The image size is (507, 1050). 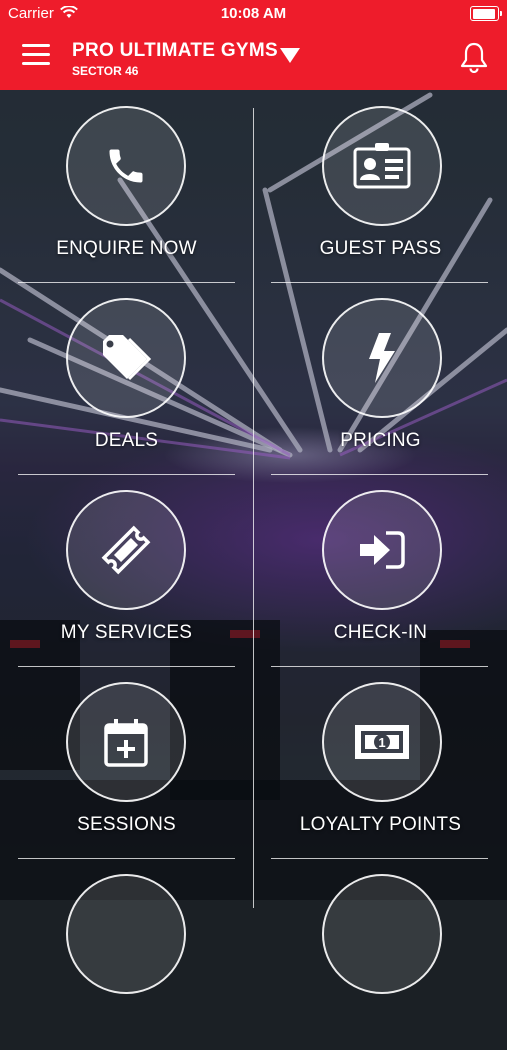 I want to click on loyalty-points-tile: 1 LOYALTY POINTS, so click(x=380, y=762).